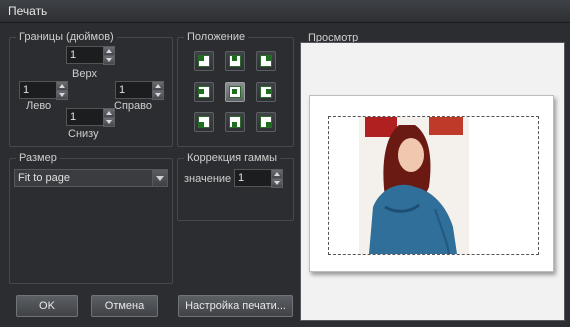 This screenshot has width=570, height=327. I want to click on size-select-value: Fit to page, so click(44, 178).